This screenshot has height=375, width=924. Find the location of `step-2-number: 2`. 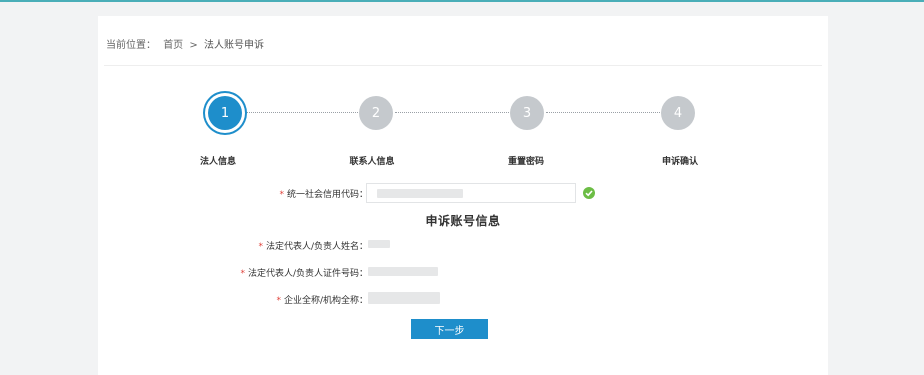

step-2-number: 2 is located at coordinates (376, 113).